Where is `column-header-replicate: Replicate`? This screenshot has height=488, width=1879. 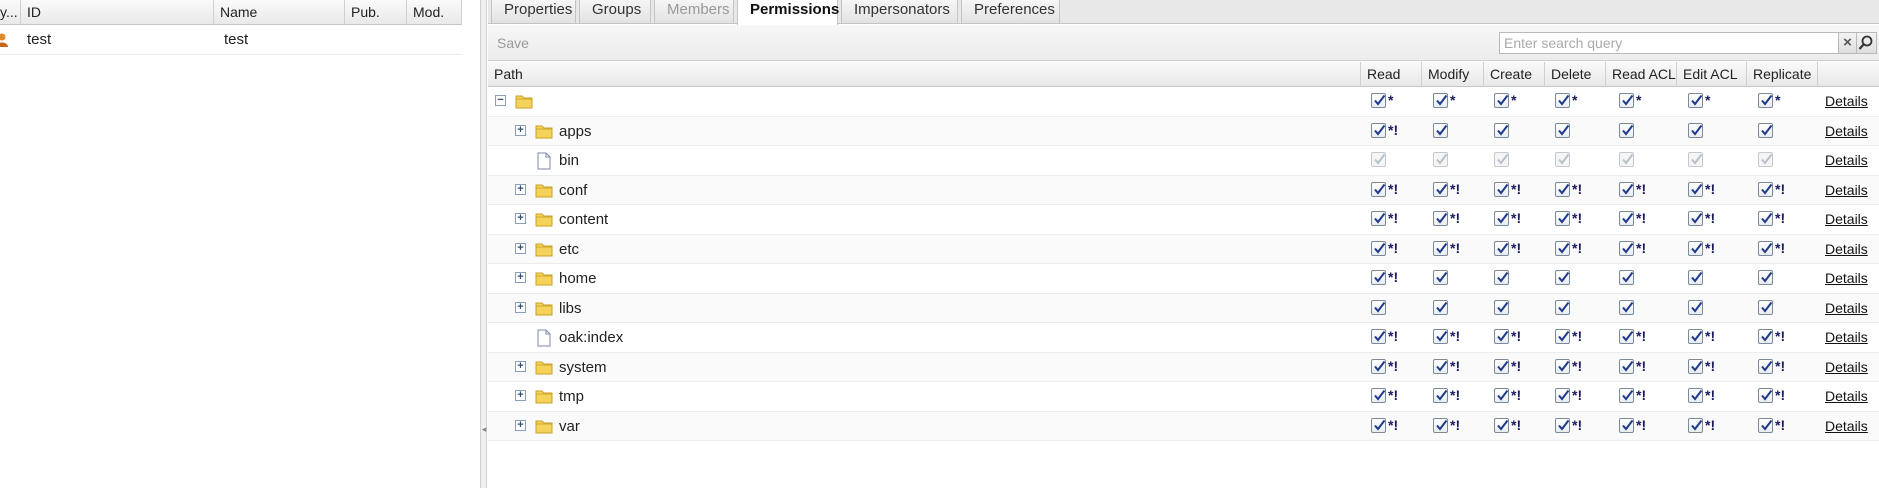 column-header-replicate: Replicate is located at coordinates (1782, 74).